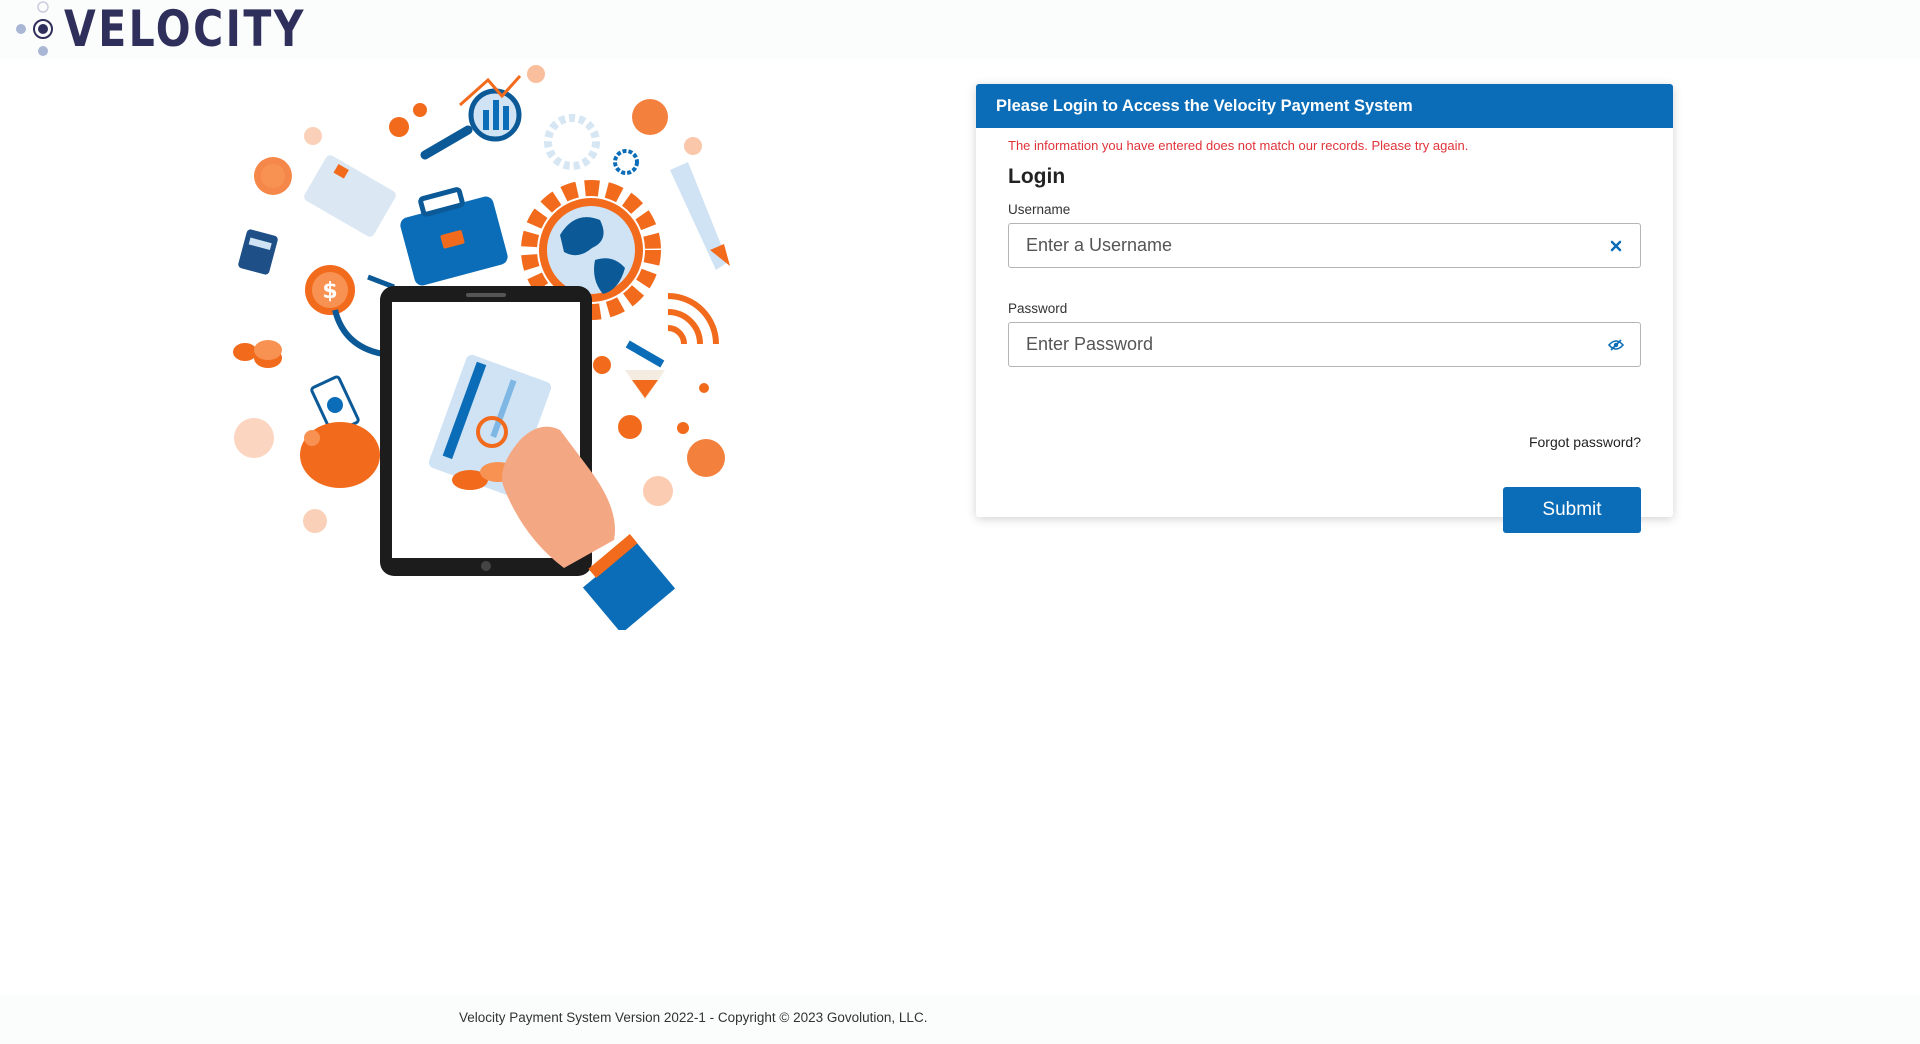 This screenshot has height=1044, width=1920. I want to click on forgot-password-link: Forgot password?, so click(1585, 442).